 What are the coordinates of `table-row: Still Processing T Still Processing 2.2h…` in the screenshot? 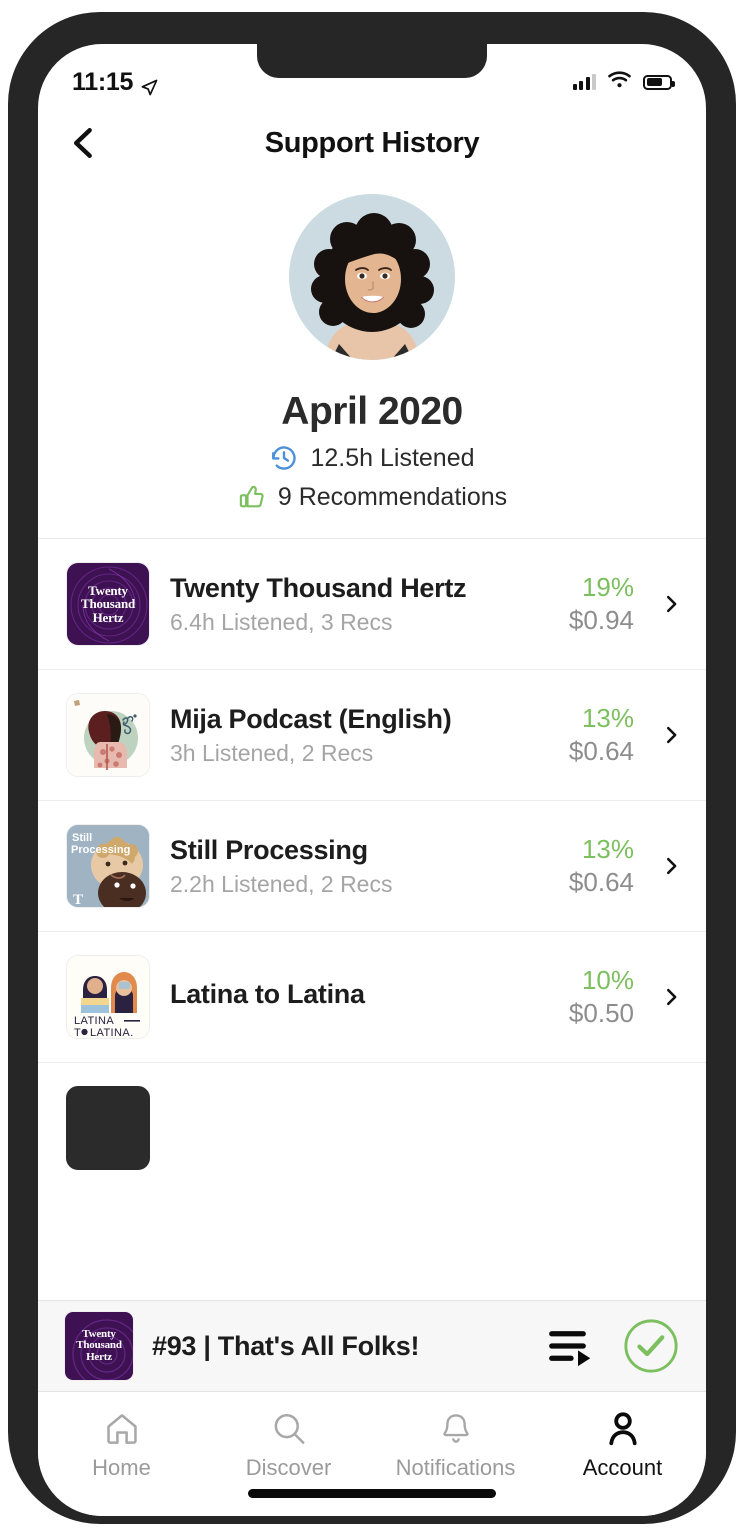 It's located at (372, 865).